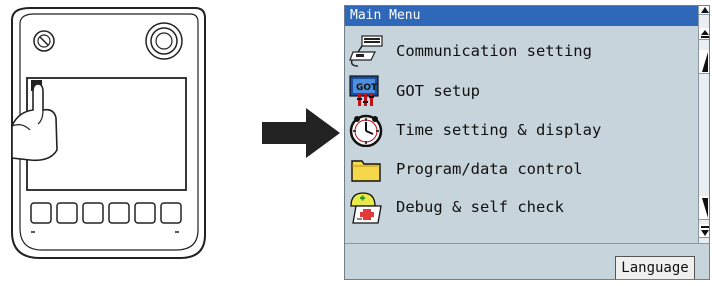 Image resolution: width=712 pixels, height=286 pixels. Describe the element at coordinates (655, 267) in the screenshot. I see `language-button: Language` at that location.